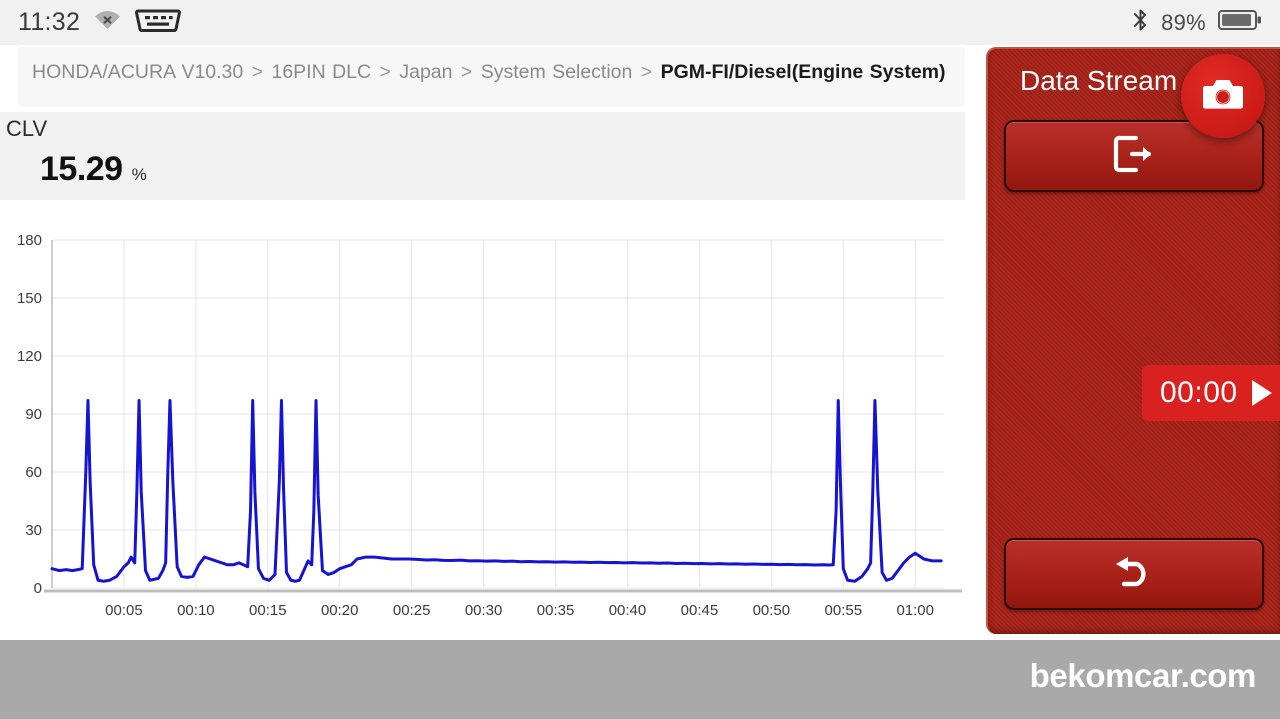  I want to click on chart-y-tick-label: 90, so click(33, 414).